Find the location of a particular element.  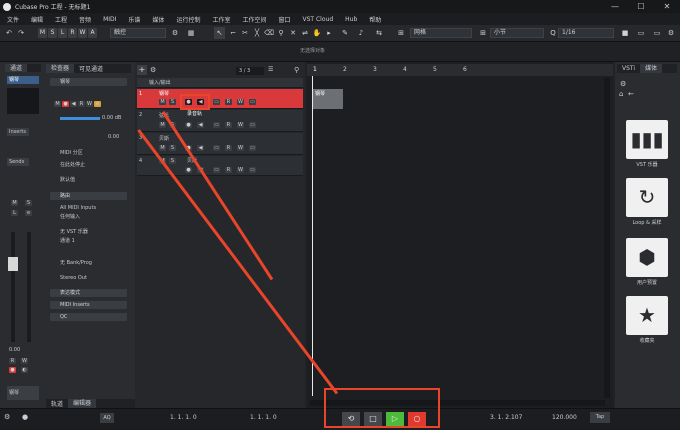

inspector-monitor-button: ◀ is located at coordinates (73, 104).